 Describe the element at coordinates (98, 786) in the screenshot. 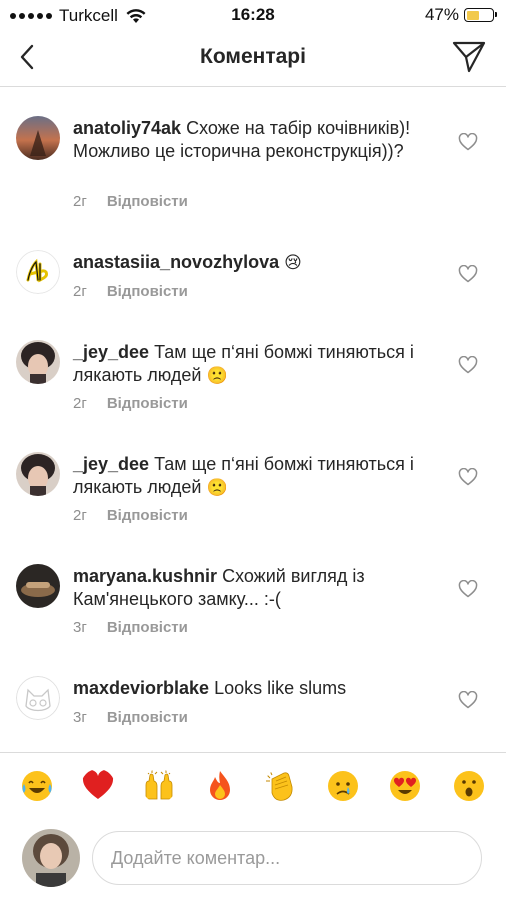

I see `red-heart-emoji-icon` at that location.